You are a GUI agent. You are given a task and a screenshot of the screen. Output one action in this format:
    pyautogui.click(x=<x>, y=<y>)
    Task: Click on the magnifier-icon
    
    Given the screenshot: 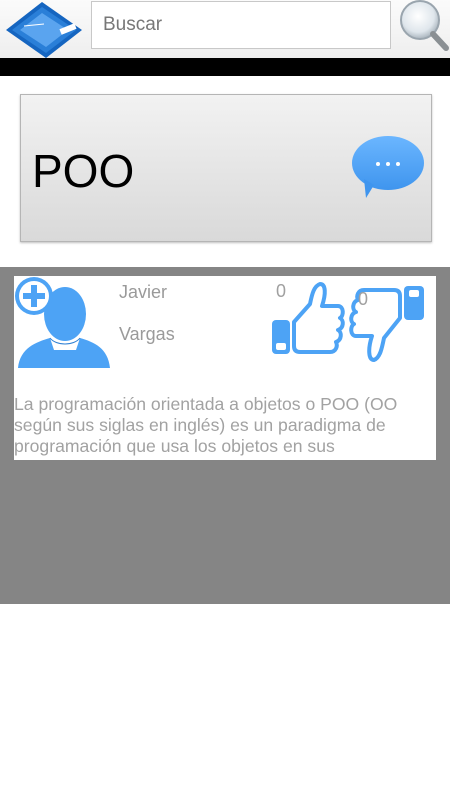 What is the action you would take?
    pyautogui.click(x=424, y=25)
    